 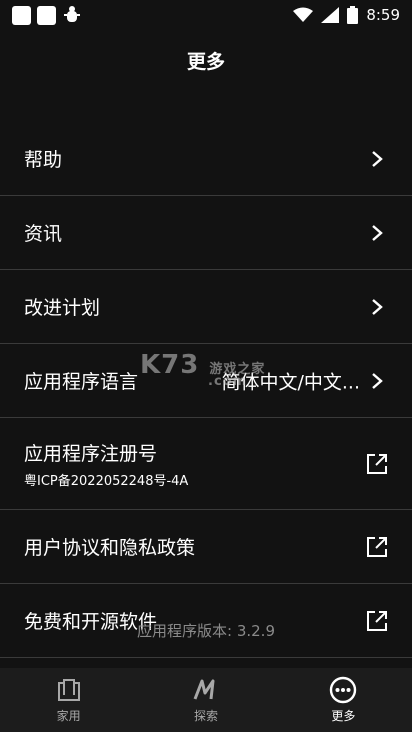 What do you see at coordinates (330, 15) in the screenshot?
I see `signal-icon` at bounding box center [330, 15].